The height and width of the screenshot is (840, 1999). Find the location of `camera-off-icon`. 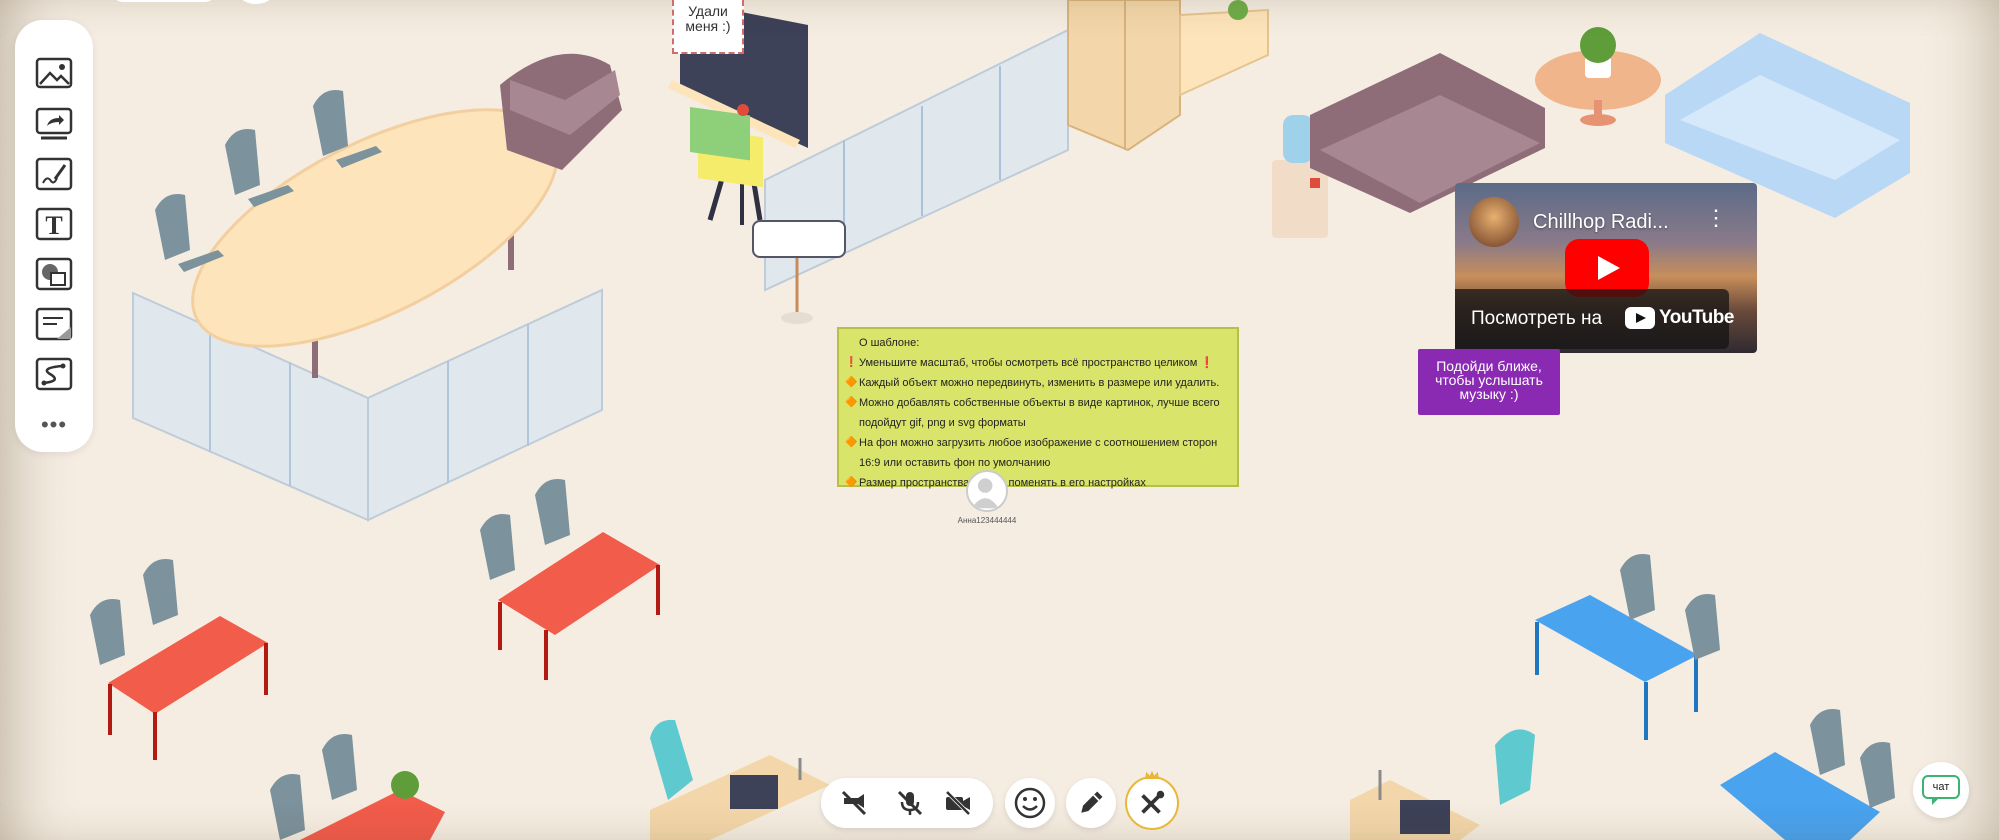

camera-off-icon is located at coordinates (958, 803).